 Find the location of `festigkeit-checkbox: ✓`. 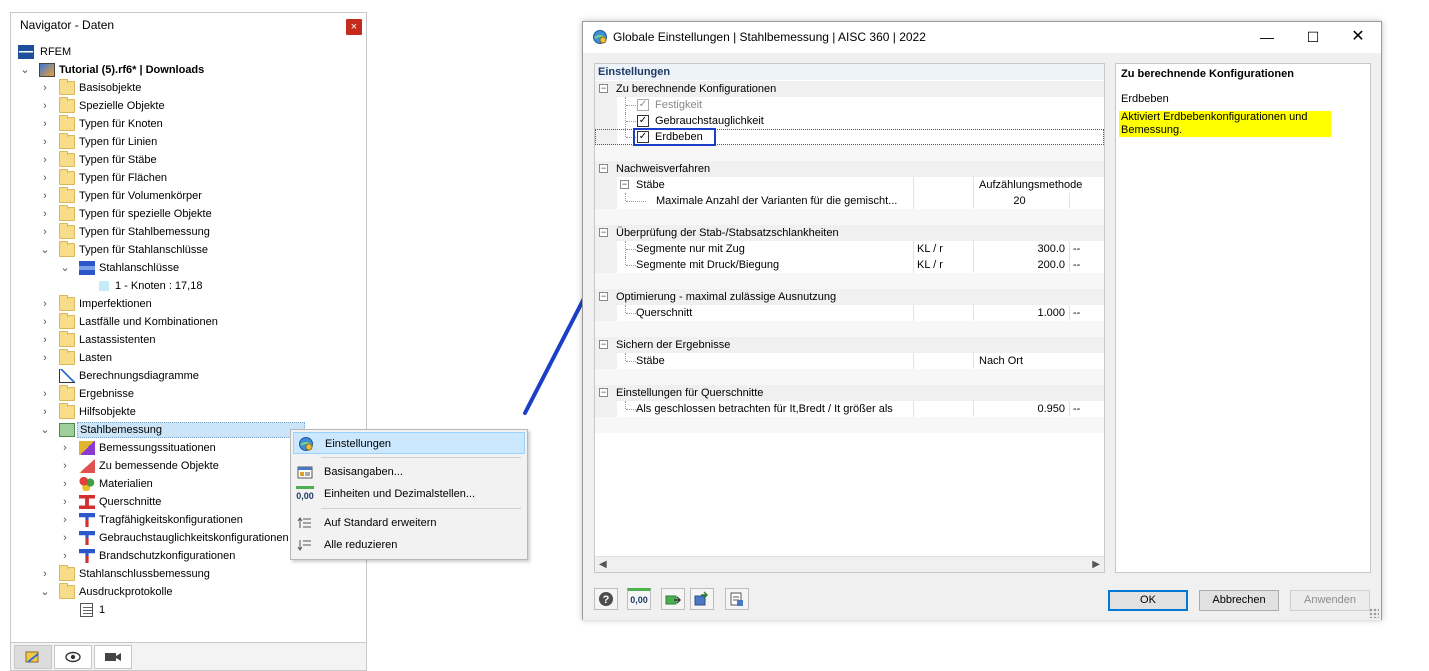

festigkeit-checkbox: ✓ is located at coordinates (643, 105).